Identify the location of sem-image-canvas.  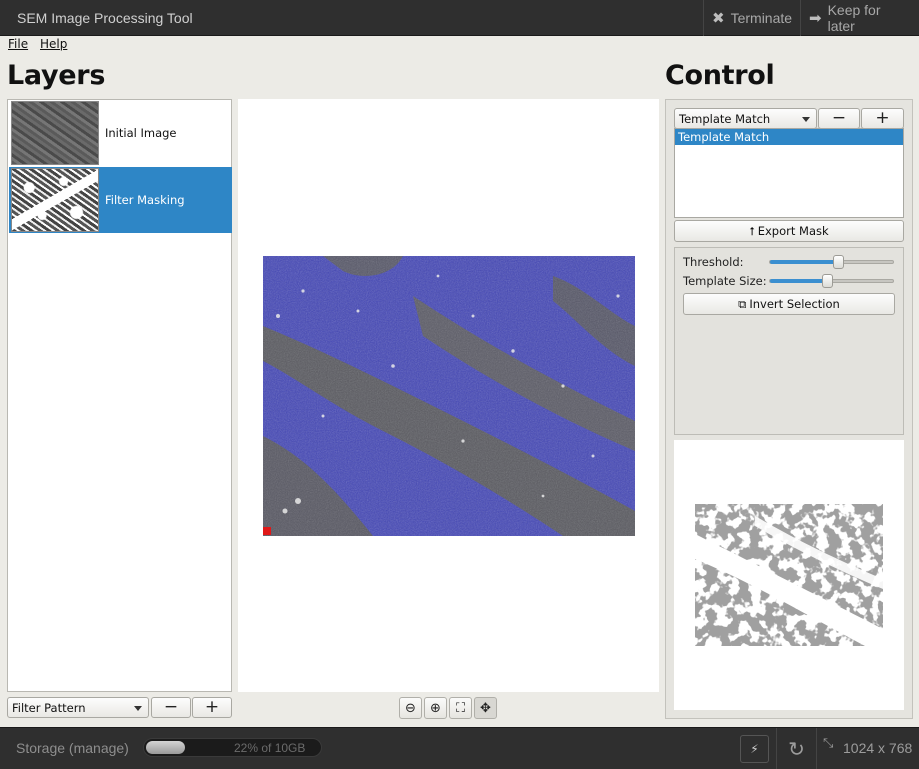
(449, 396).